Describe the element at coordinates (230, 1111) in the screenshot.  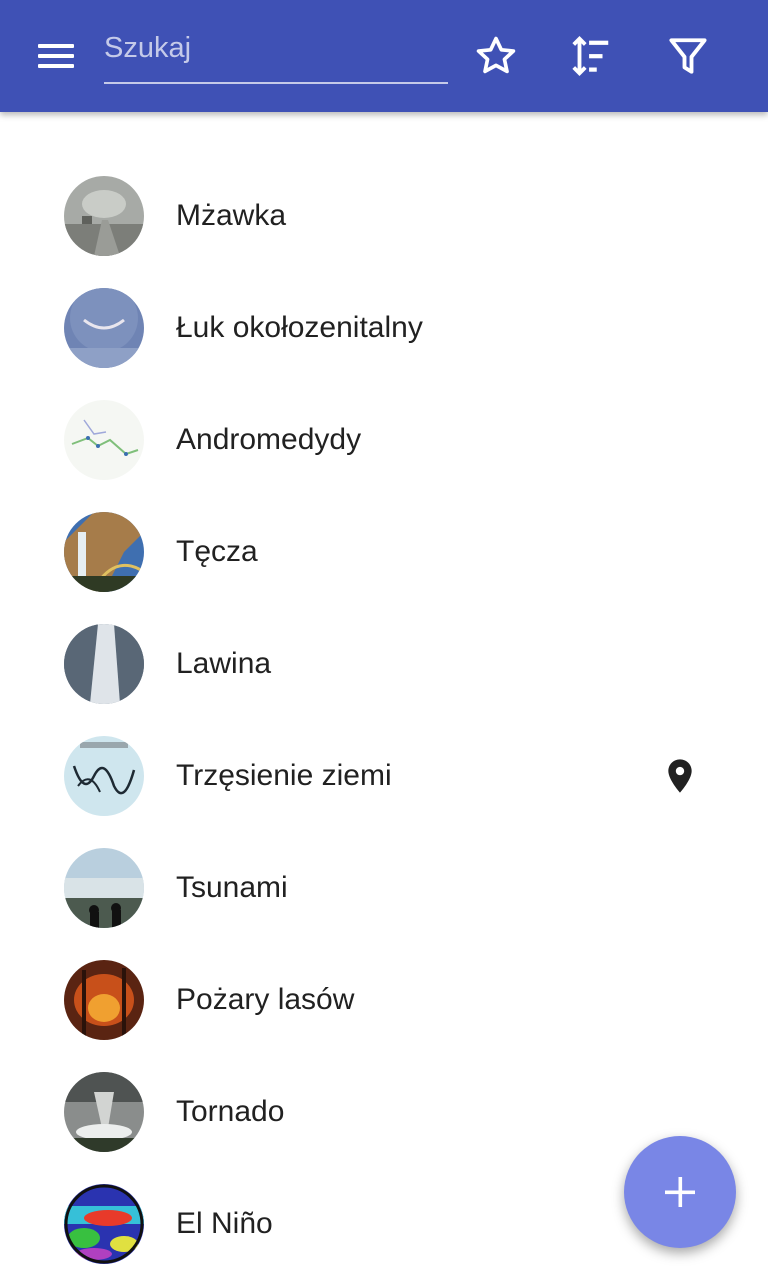
I see `item-label: Tornado` at that location.